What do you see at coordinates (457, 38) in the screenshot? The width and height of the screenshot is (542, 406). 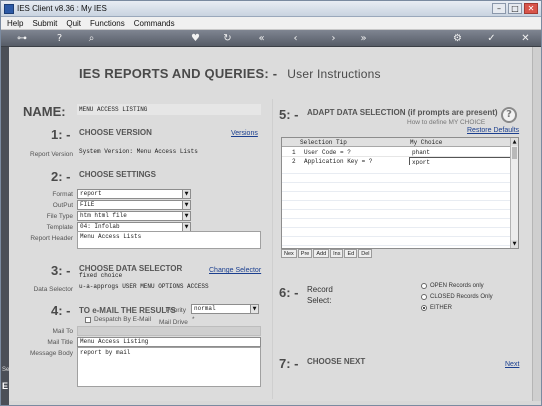 I see `settings-icon: ⚙` at bounding box center [457, 38].